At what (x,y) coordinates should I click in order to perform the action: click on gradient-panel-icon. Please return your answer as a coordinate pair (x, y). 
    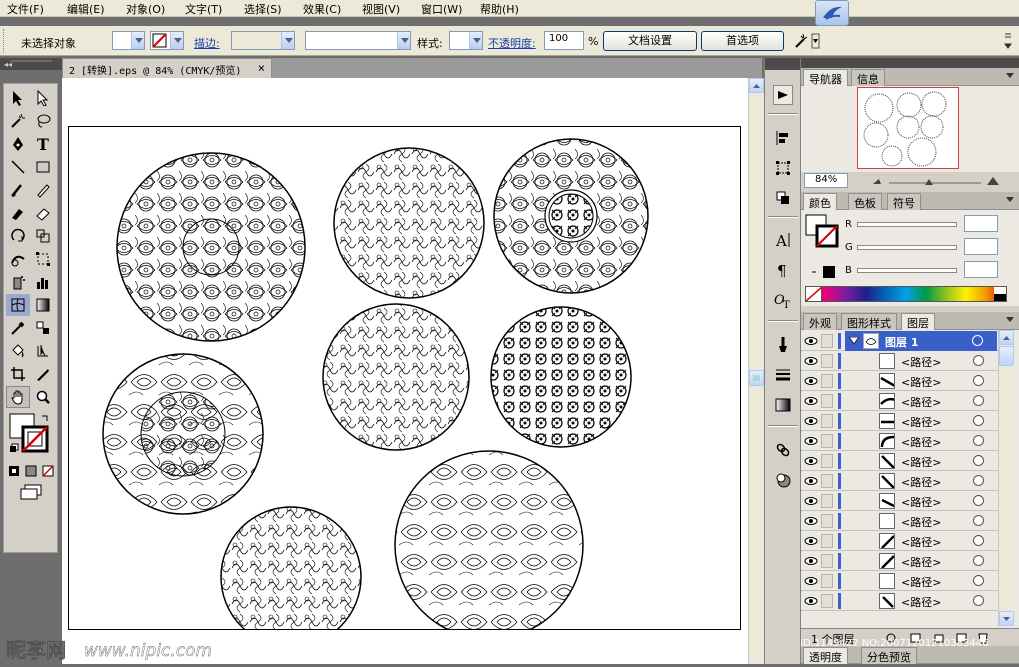
    Looking at the image, I should click on (783, 405).